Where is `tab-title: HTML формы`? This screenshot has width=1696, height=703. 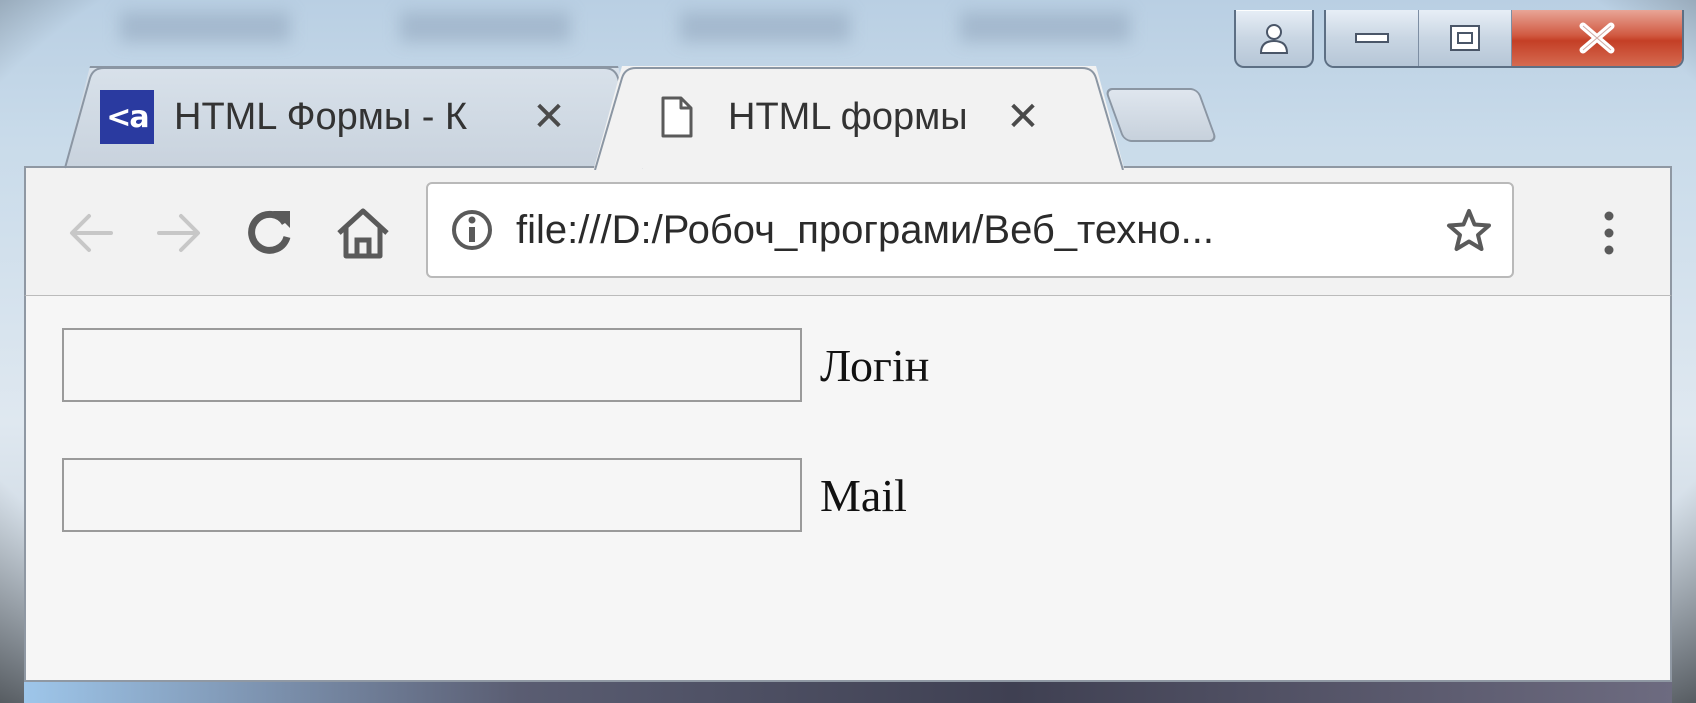
tab-title: HTML формы is located at coordinates (848, 116).